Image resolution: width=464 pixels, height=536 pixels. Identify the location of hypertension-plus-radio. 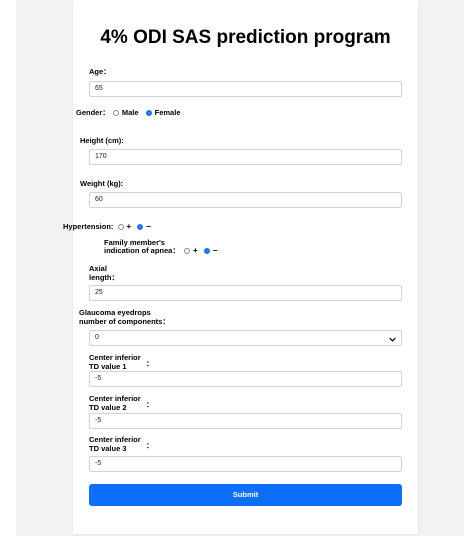
(120, 227).